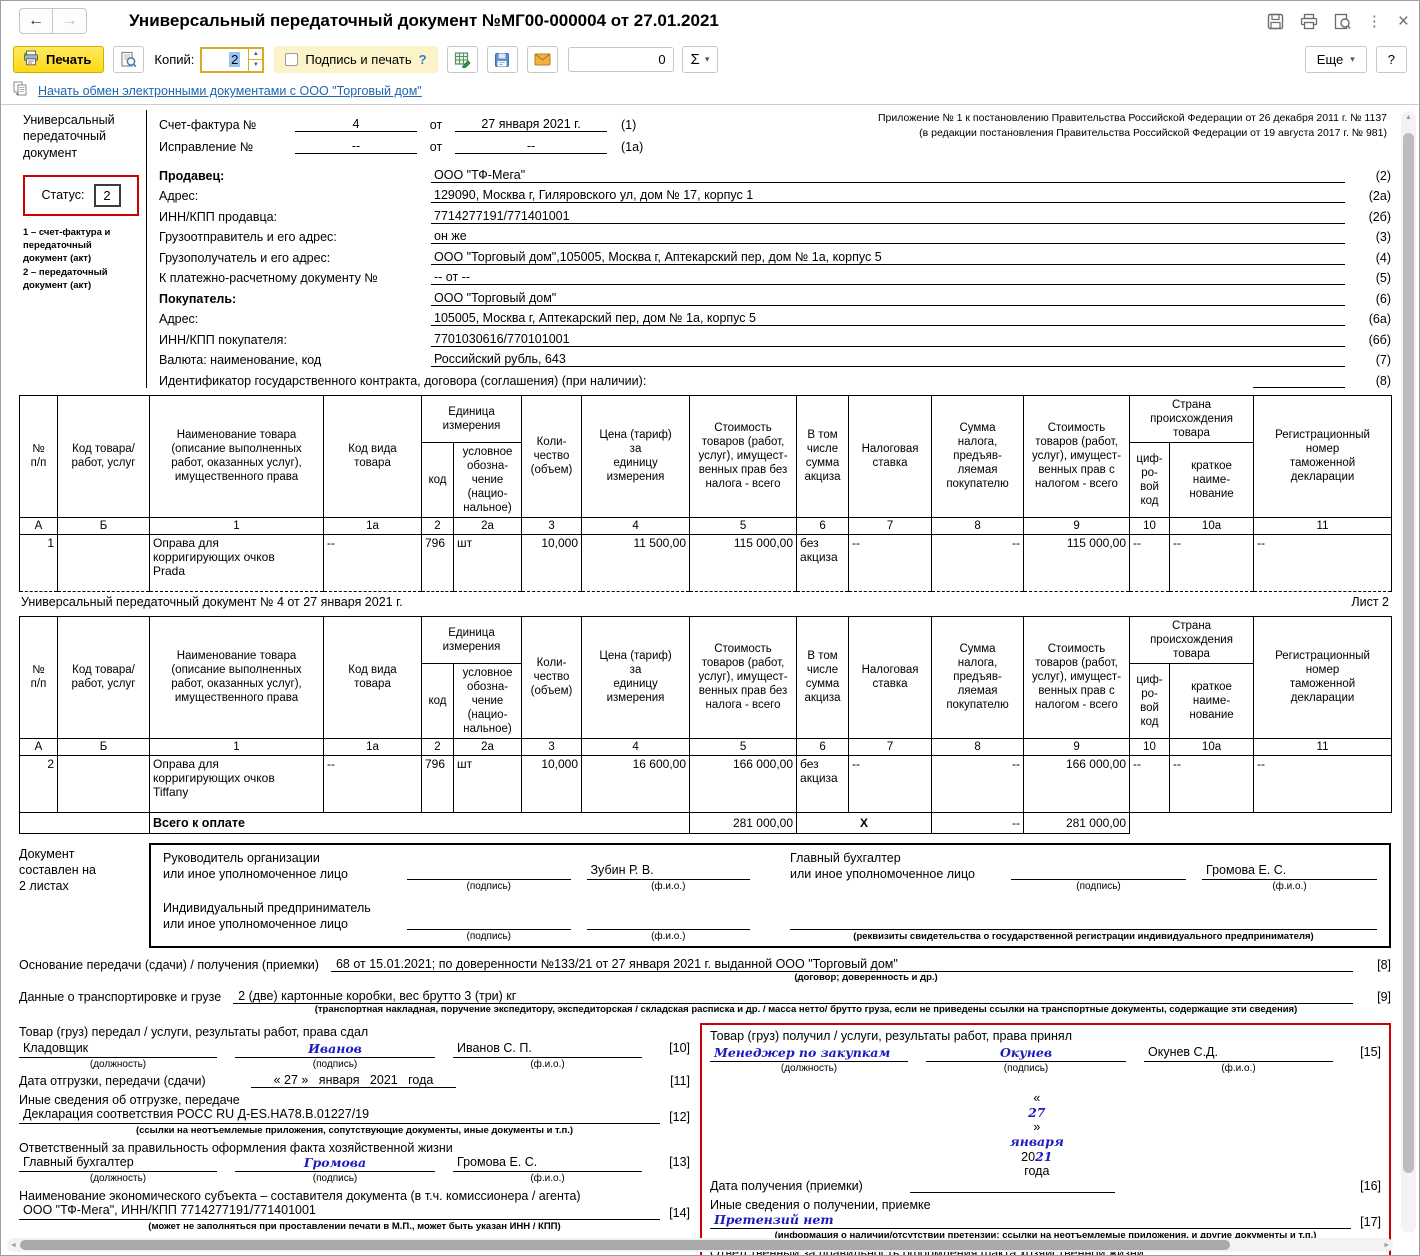  I want to click on code-cell: 6, so click(823, 525).